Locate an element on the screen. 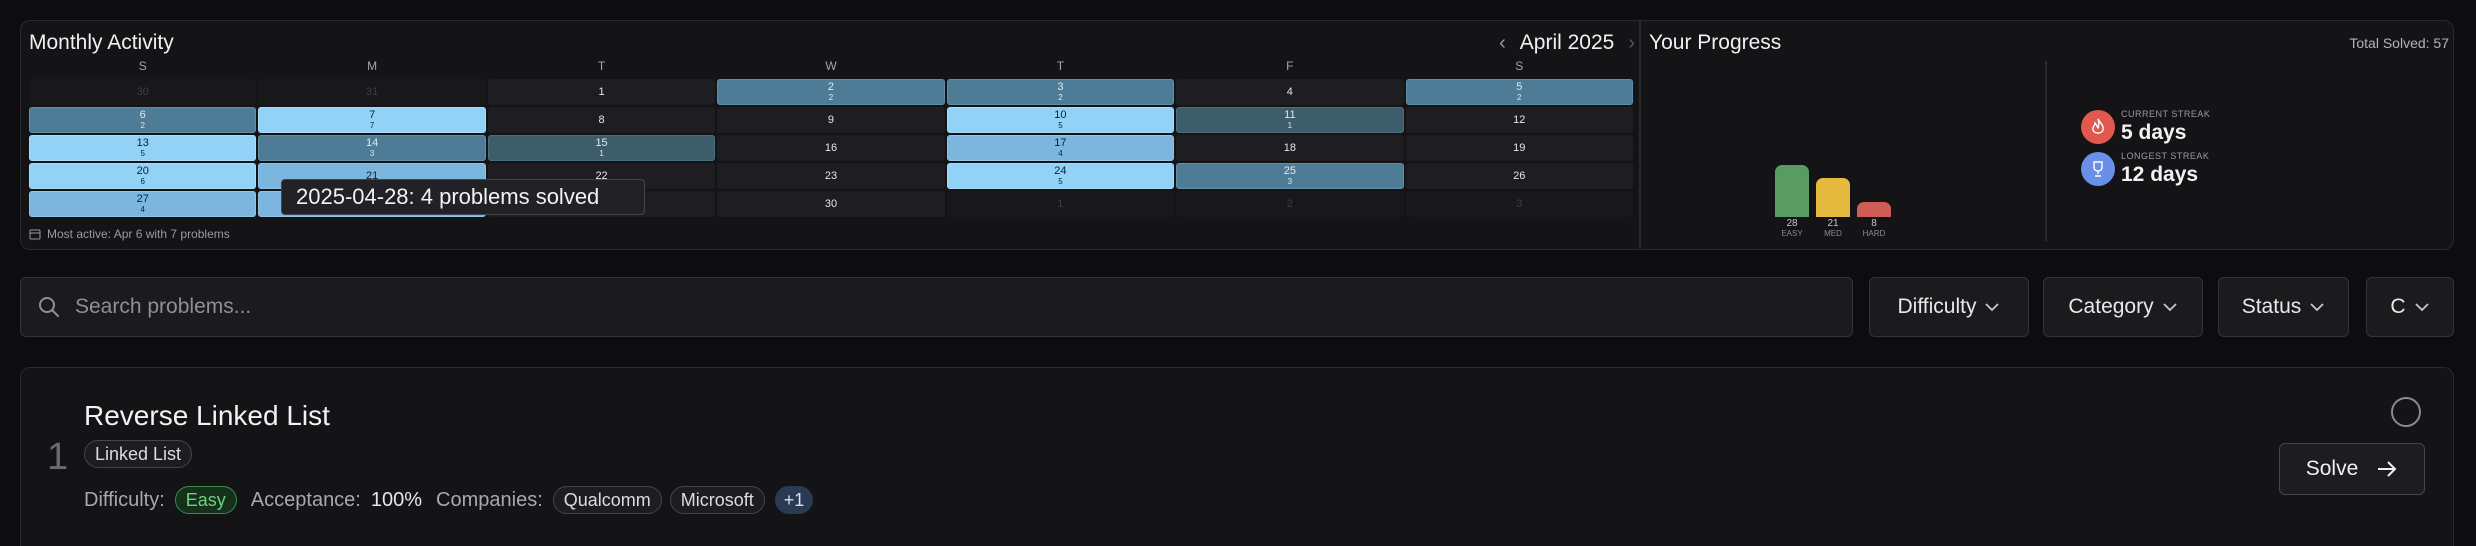 The height and width of the screenshot is (546, 2476). company-tag: Microsoft is located at coordinates (717, 500).